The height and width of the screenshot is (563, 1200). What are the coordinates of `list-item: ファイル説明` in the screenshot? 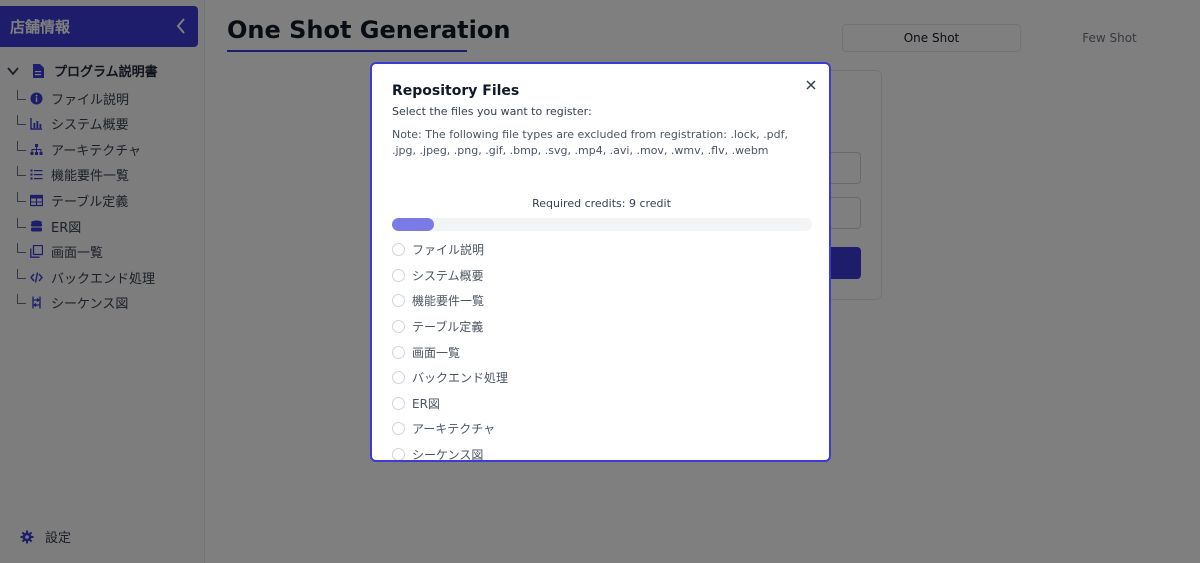 It's located at (602, 250).